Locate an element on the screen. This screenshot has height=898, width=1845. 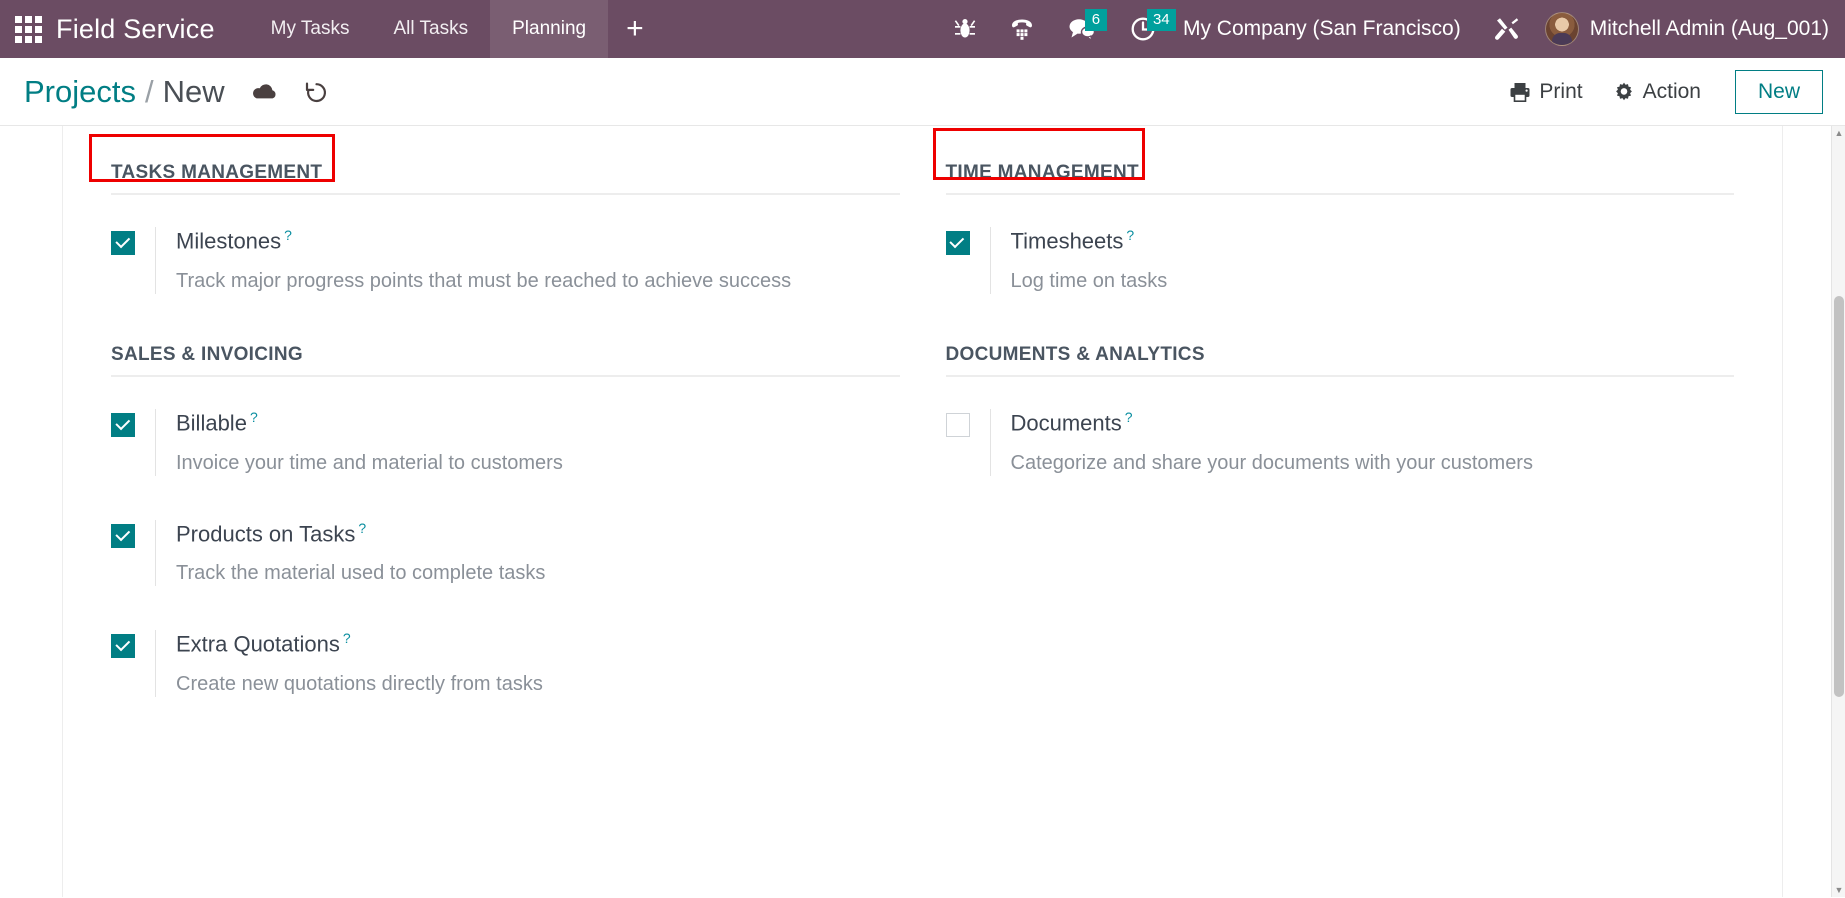
setting-label-milestones: Milestones? is located at coordinates (483, 241).